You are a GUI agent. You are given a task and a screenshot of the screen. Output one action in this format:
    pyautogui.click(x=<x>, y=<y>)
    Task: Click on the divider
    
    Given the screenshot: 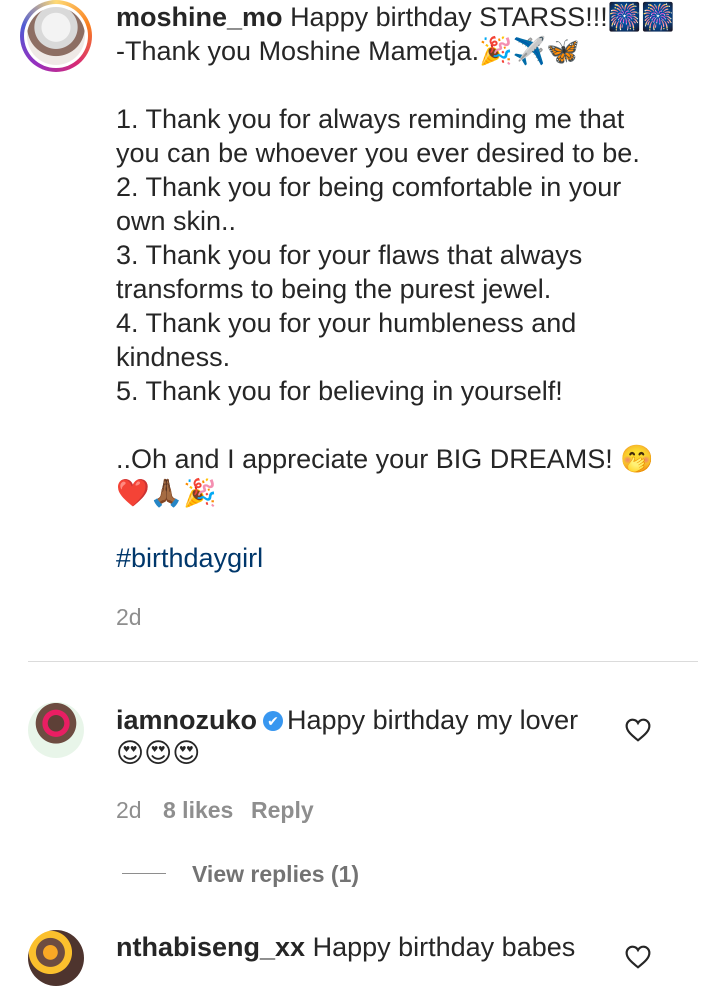 What is the action you would take?
    pyautogui.click(x=363, y=661)
    